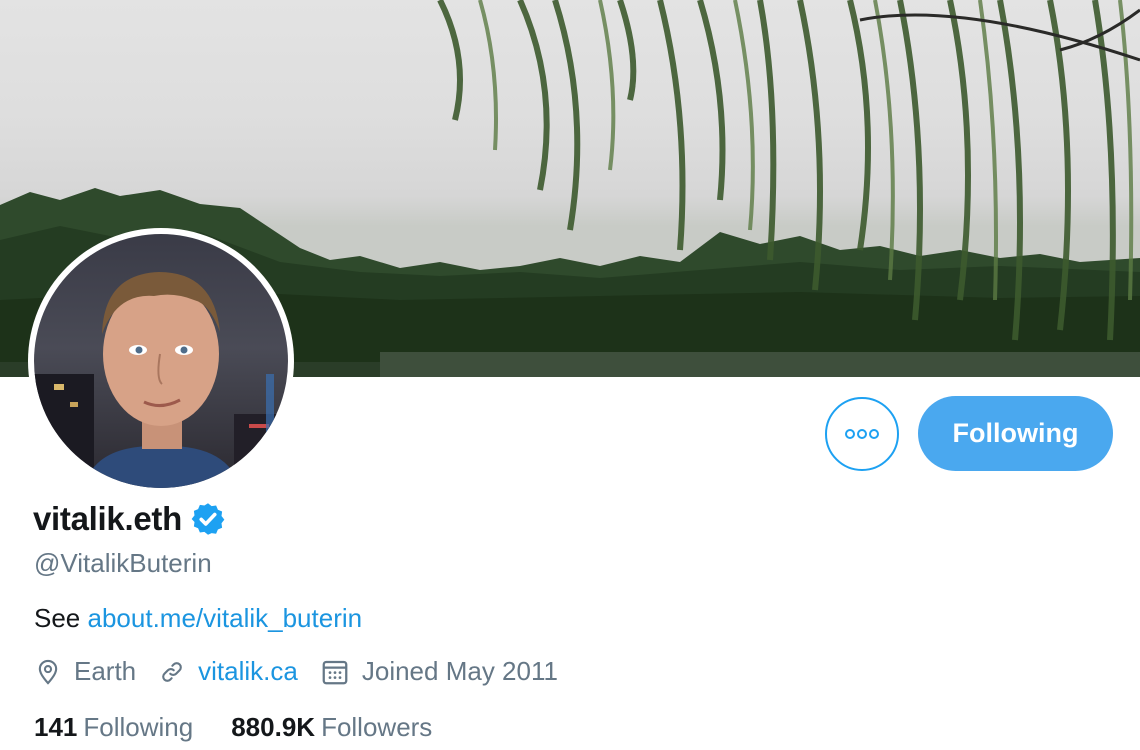  Describe the element at coordinates (248, 671) in the screenshot. I see `website-link: vitalik.ca` at that location.